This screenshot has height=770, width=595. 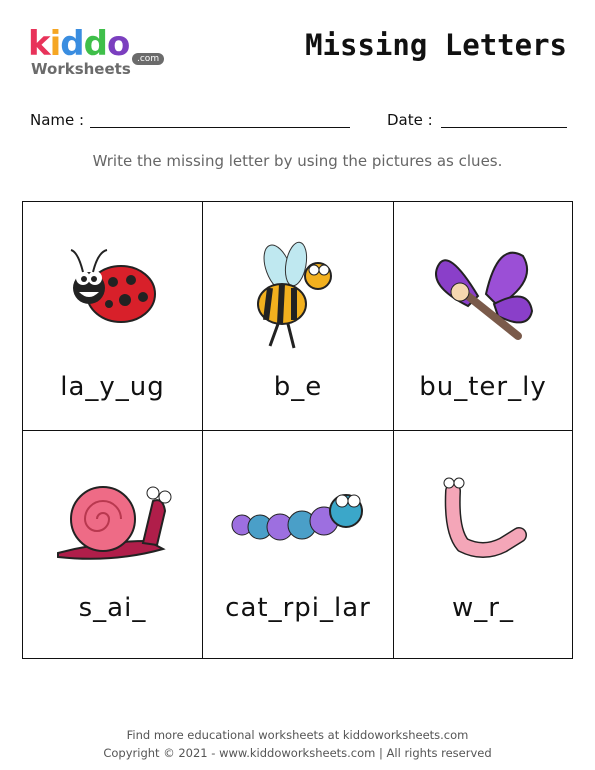 What do you see at coordinates (148, 59) in the screenshot?
I see `logo-com: .com` at bounding box center [148, 59].